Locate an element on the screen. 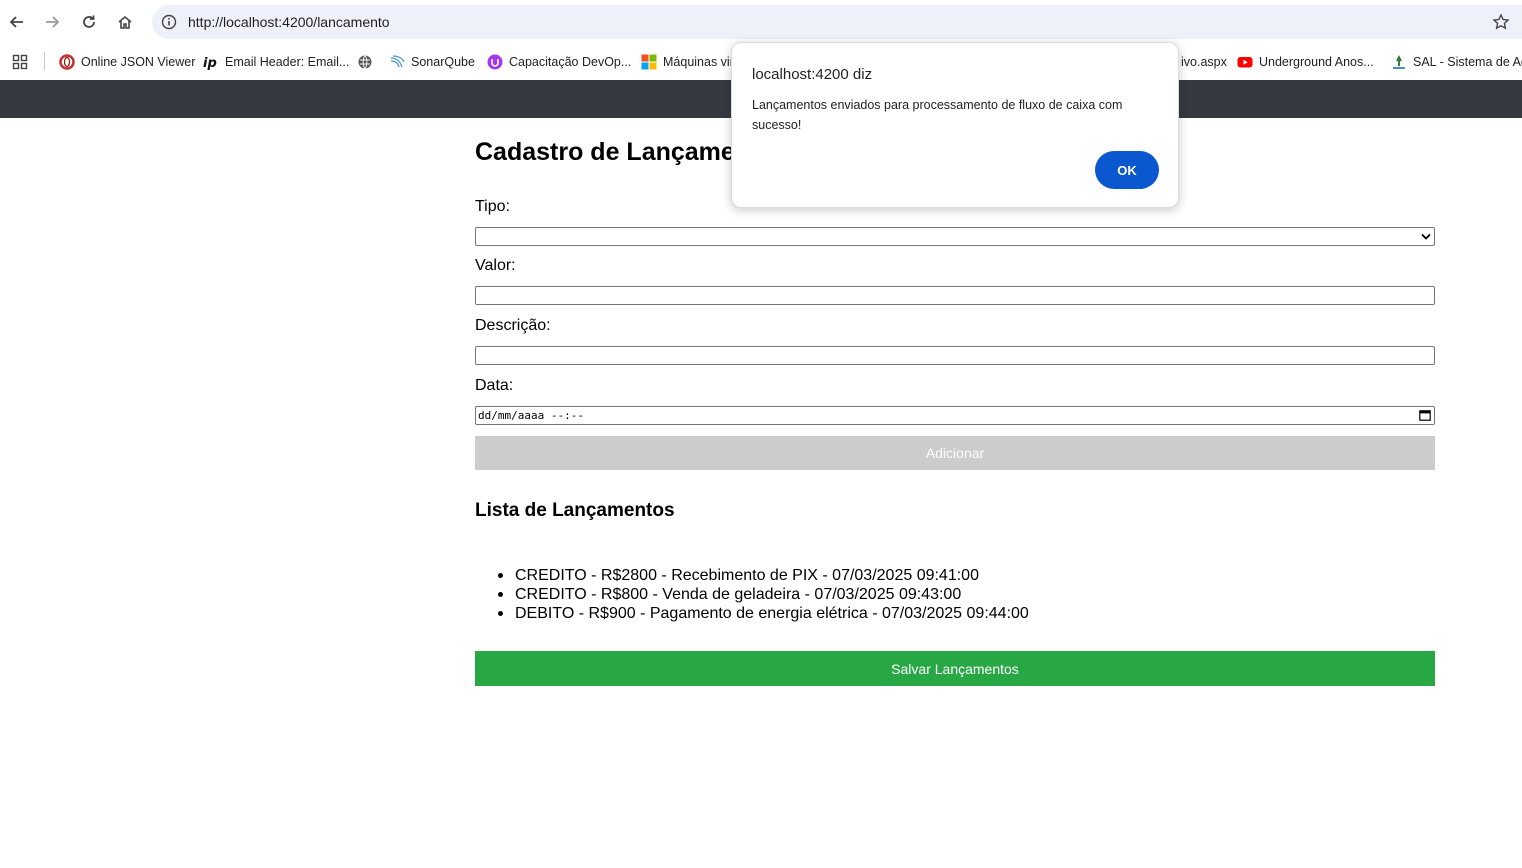  microsoft-icon is located at coordinates (649, 62).